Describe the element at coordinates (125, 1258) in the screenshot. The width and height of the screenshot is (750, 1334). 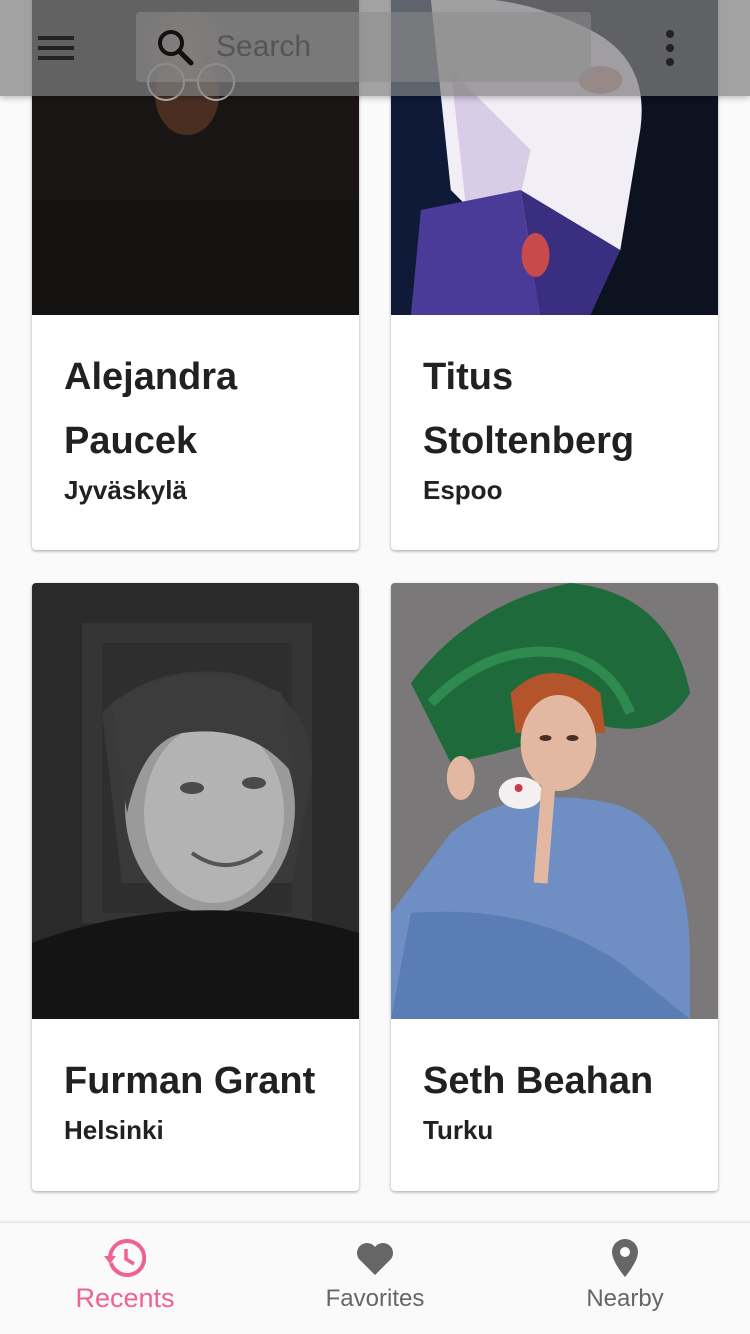
I see `history-icon` at that location.